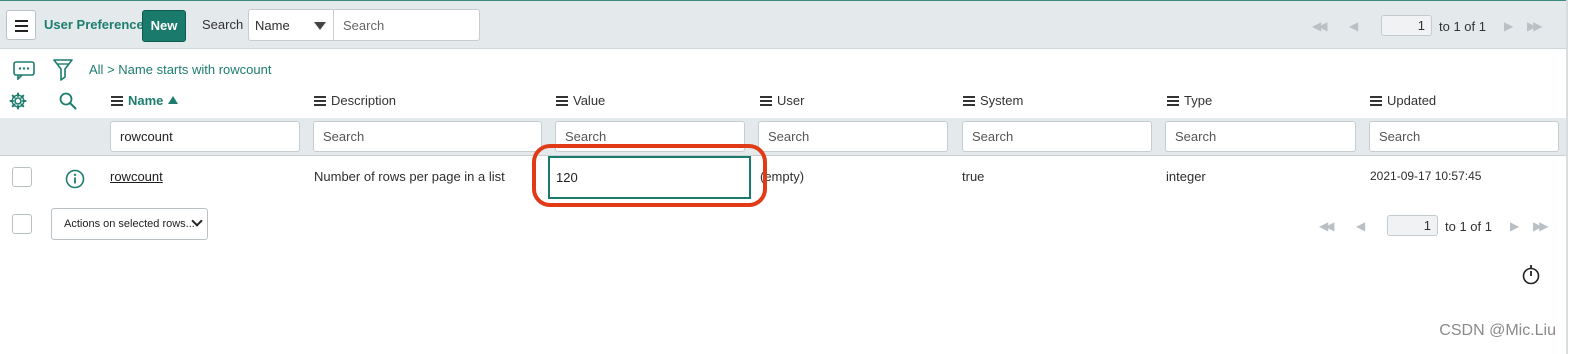  What do you see at coordinates (18, 101) in the screenshot?
I see `gear-icon` at bounding box center [18, 101].